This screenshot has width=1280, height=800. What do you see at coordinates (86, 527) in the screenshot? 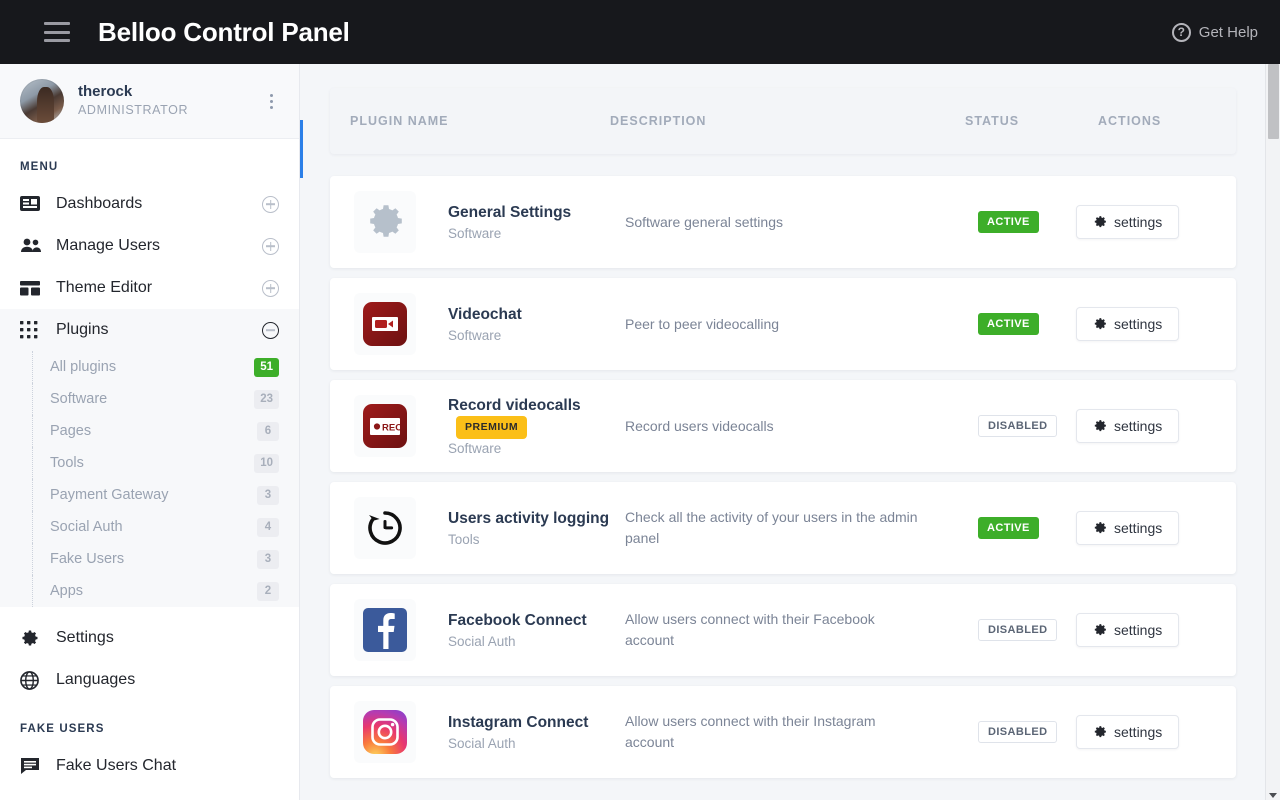
I see `sidebar-subitem-label: Social Auth` at bounding box center [86, 527].